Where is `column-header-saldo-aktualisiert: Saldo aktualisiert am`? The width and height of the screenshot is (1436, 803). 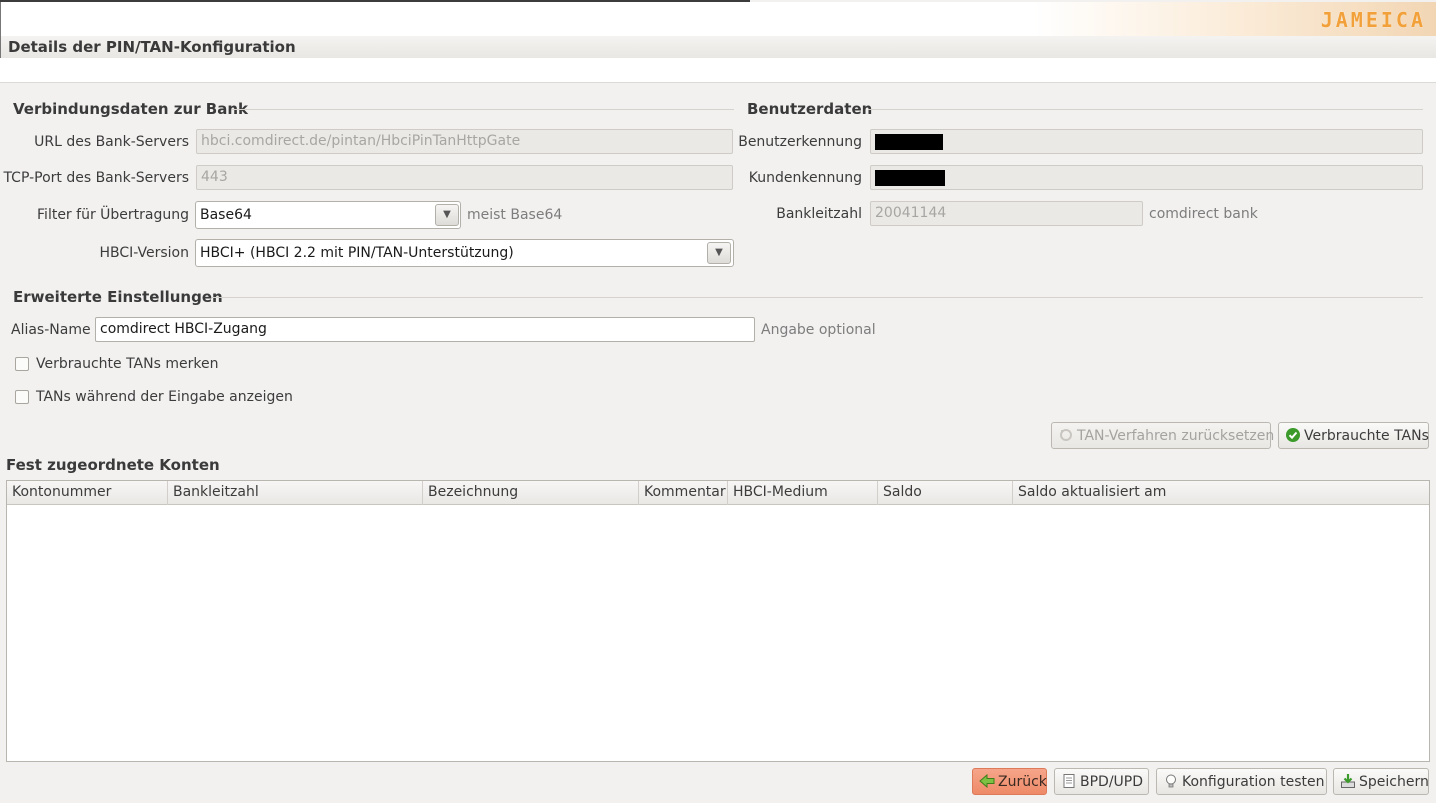 column-header-saldo-aktualisiert: Saldo aktualisiert am is located at coordinates (1221, 493).